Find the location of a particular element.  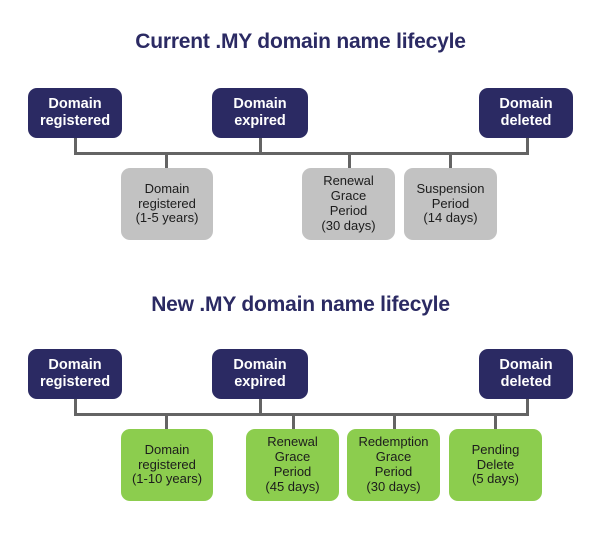

current-phase-domain-registered-label: Domain registered (1-5 years) is located at coordinates (167, 203).